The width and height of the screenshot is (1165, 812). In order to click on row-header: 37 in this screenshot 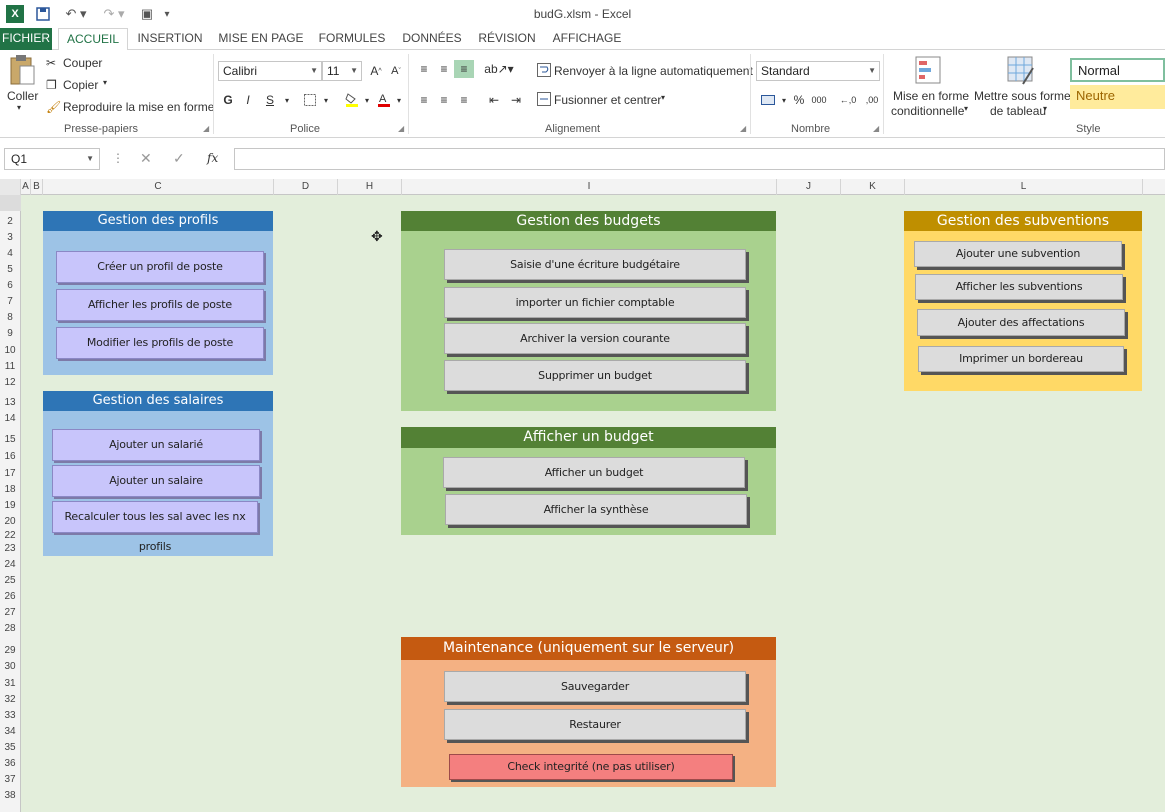, I will do `click(10, 779)`.